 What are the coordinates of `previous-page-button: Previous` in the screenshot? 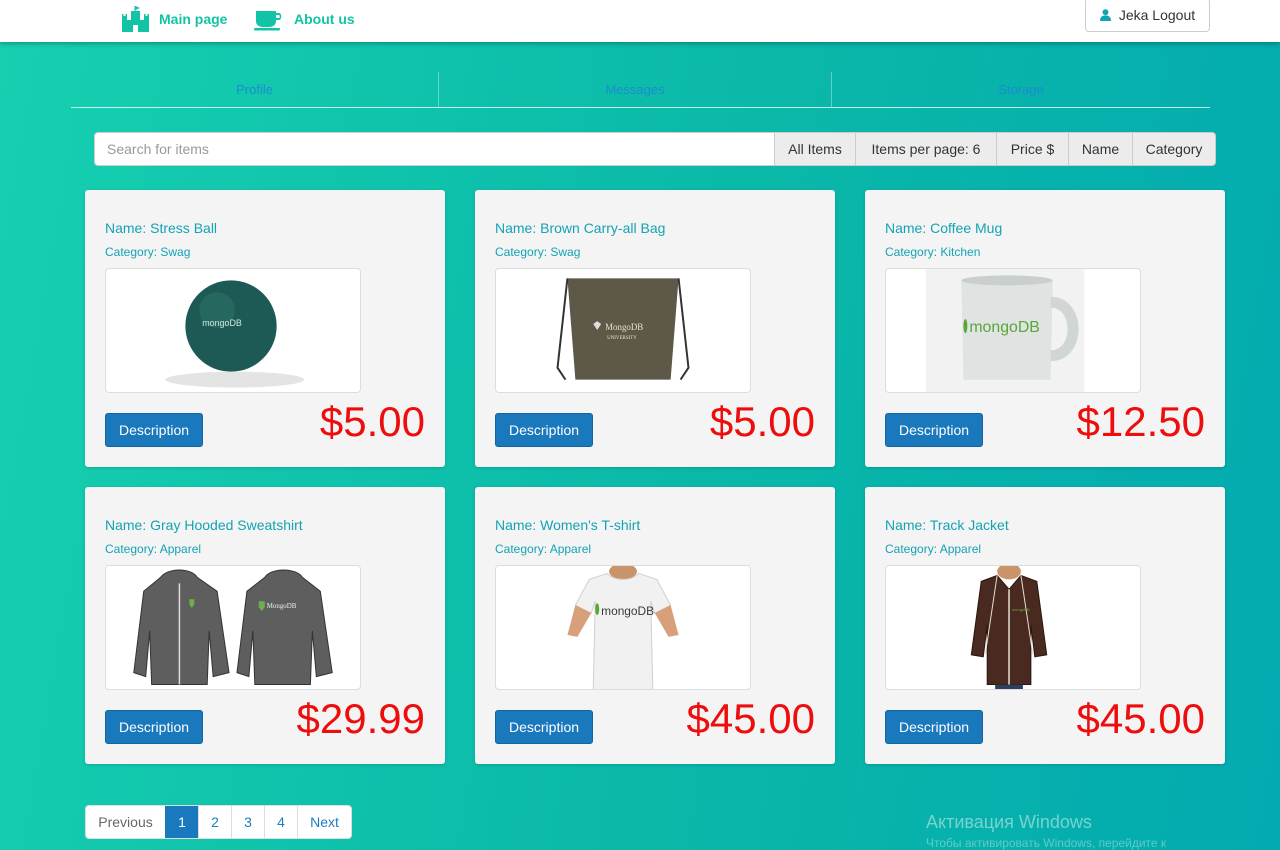 It's located at (125, 822).